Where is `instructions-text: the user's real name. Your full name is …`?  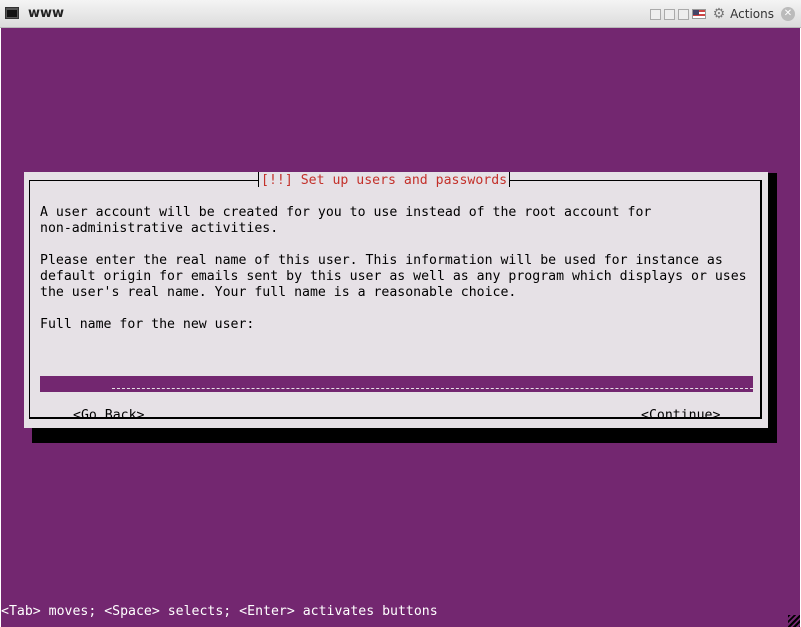 instructions-text: the user's real name. Your full name is … is located at coordinates (278, 292).